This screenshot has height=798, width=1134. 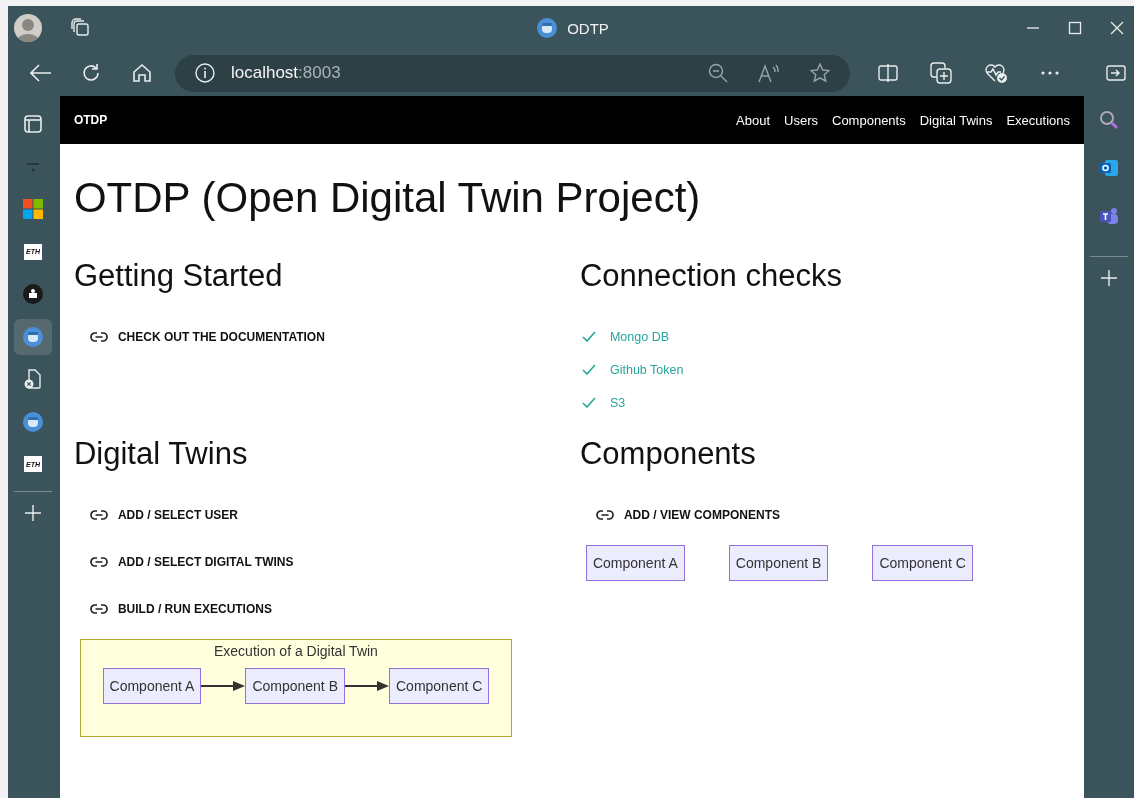 What do you see at coordinates (207, 337) in the screenshot?
I see `link-button: CHECK OUT THE DOCUMENTATION` at bounding box center [207, 337].